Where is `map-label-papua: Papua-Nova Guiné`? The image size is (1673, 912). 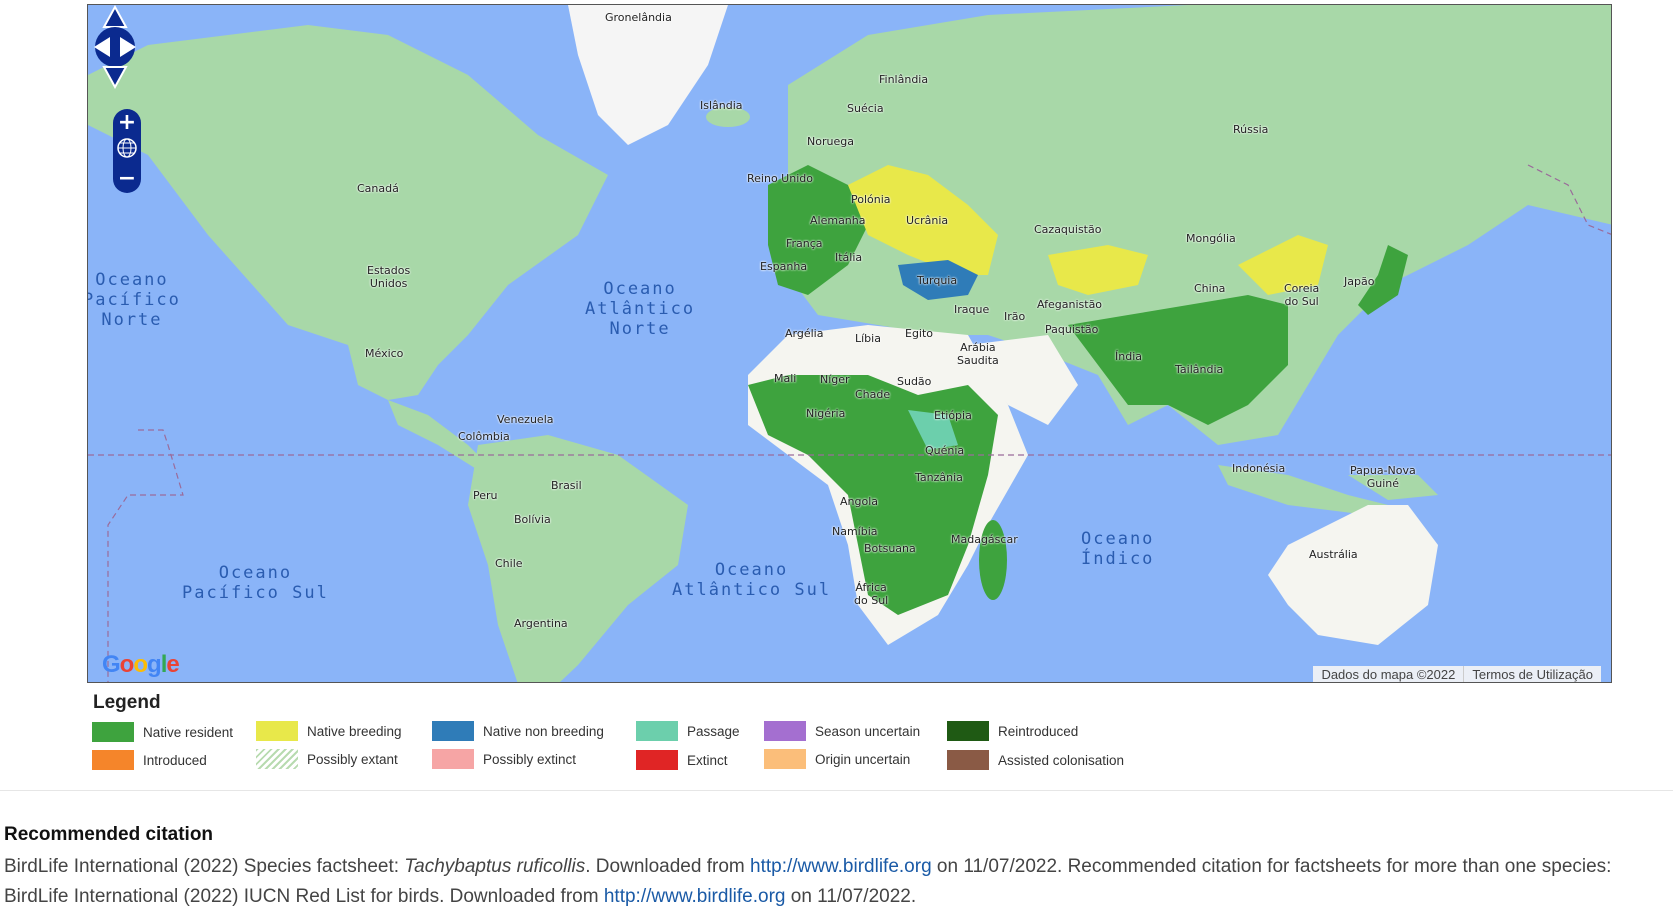 map-label-papua: Papua-Nova Guiné is located at coordinates (1383, 477).